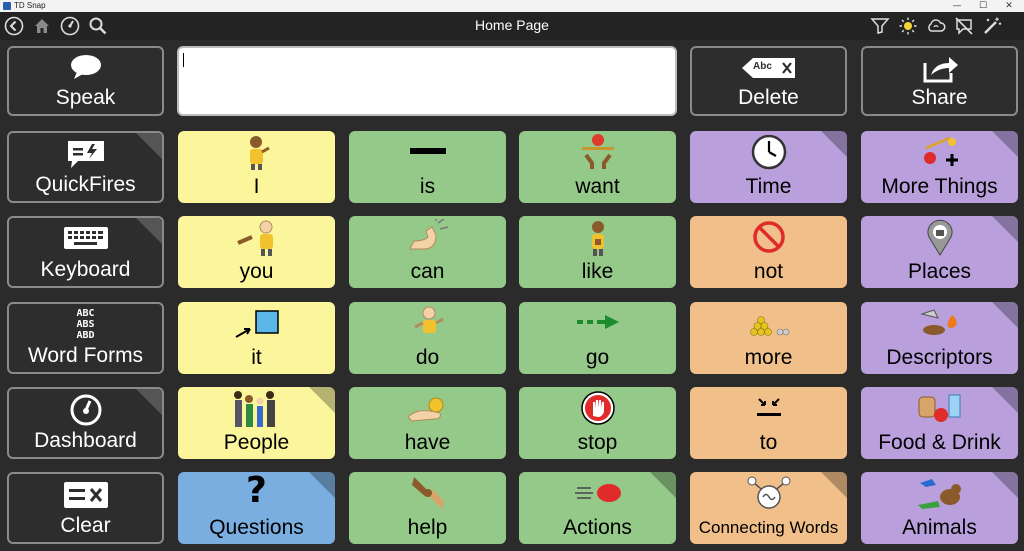  I want to click on word-button-can: can, so click(427, 252).